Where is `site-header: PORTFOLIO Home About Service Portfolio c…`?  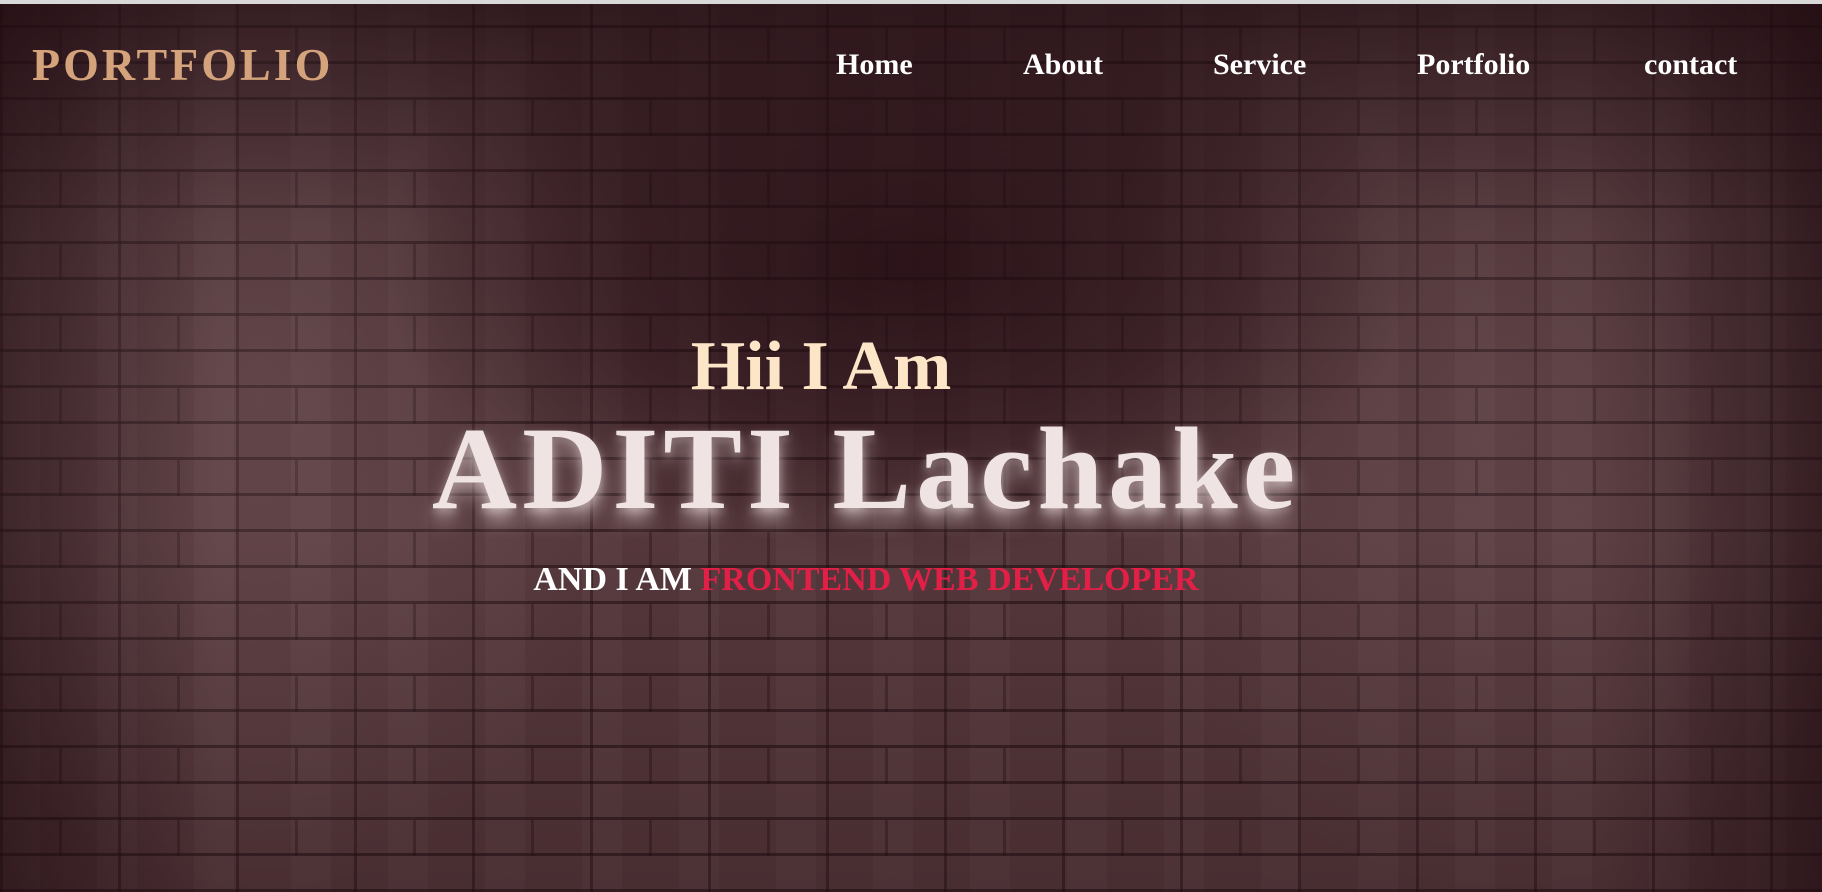 site-header: PORTFOLIO Home About Service Portfolio c… is located at coordinates (911, 69).